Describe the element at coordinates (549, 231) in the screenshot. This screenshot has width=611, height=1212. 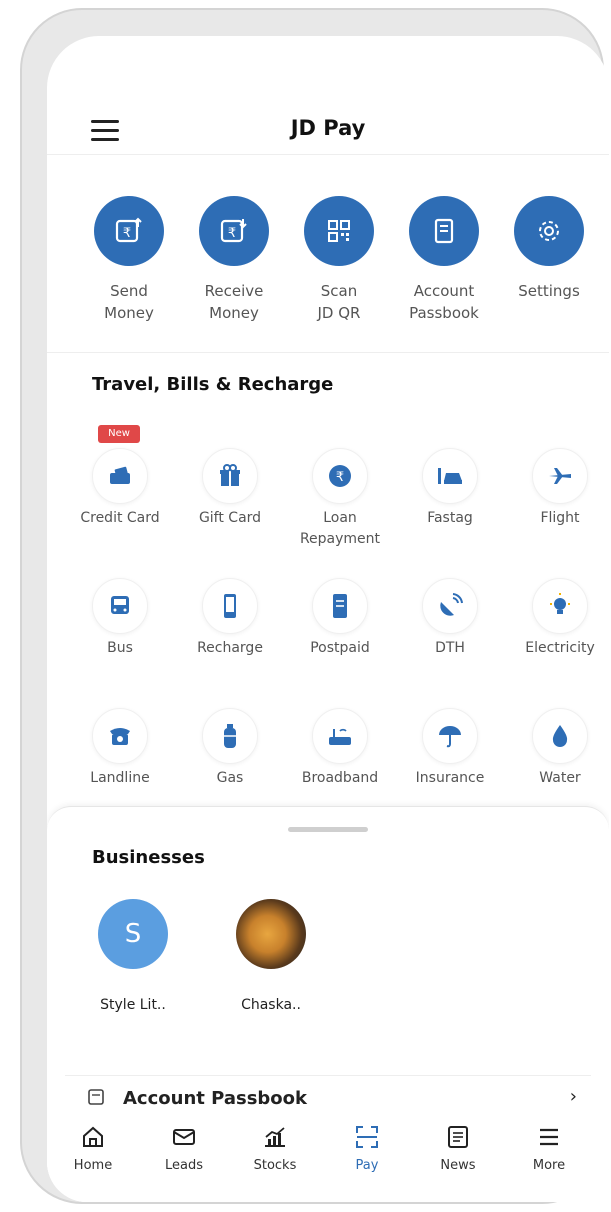
I see `gear-icon` at that location.